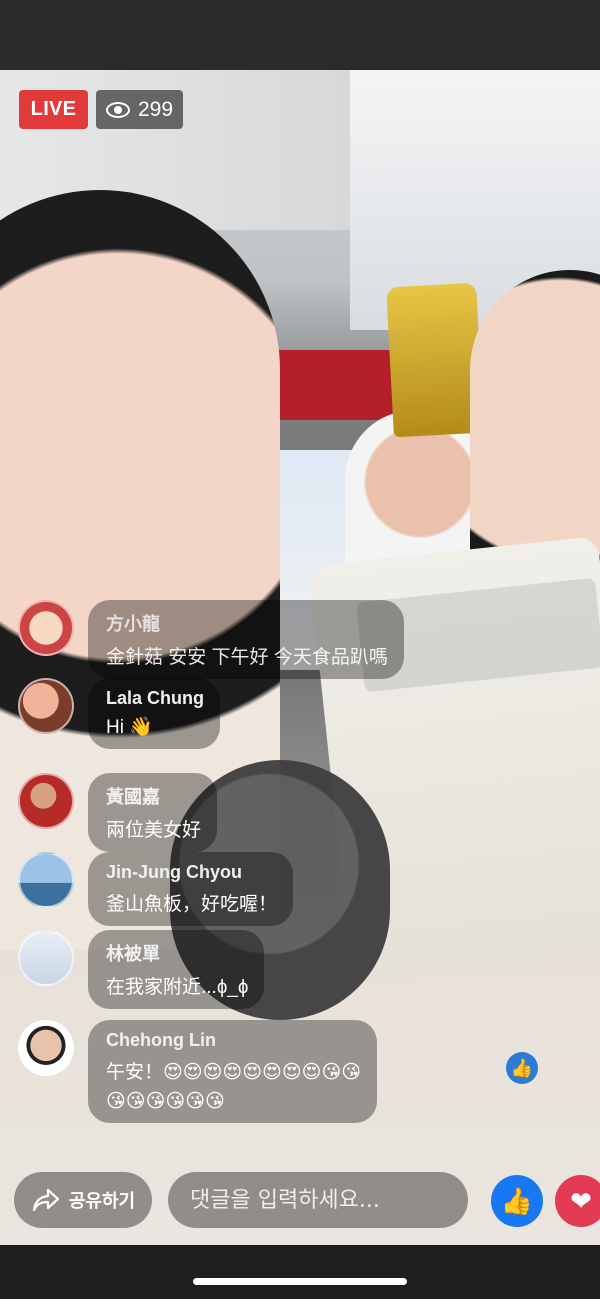 The width and height of the screenshot is (600, 1299). What do you see at coordinates (153, 812) in the screenshot?
I see `comment-bubble: 黃國嘉 兩位美女好` at bounding box center [153, 812].